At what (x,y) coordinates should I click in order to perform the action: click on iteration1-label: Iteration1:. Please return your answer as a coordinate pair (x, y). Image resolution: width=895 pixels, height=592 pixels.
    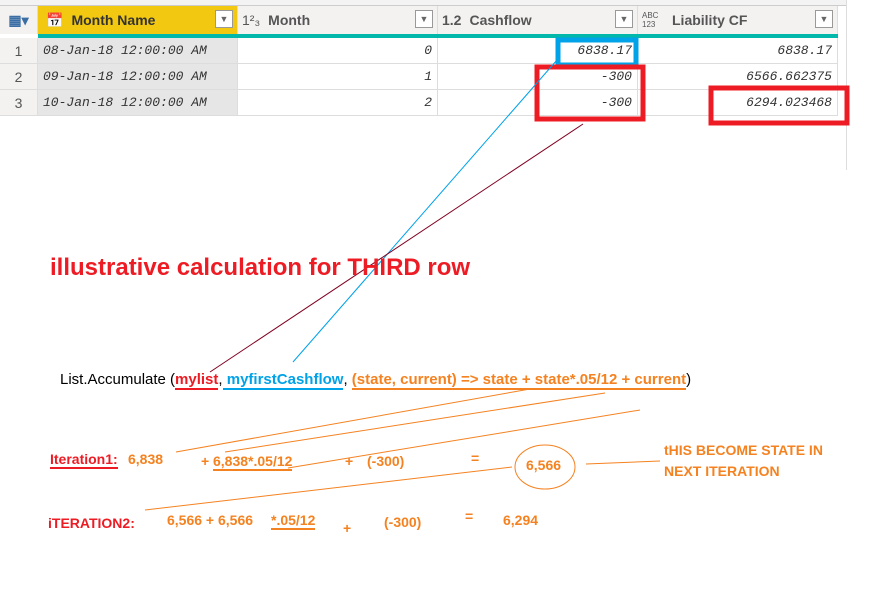
    Looking at the image, I should click on (84, 460).